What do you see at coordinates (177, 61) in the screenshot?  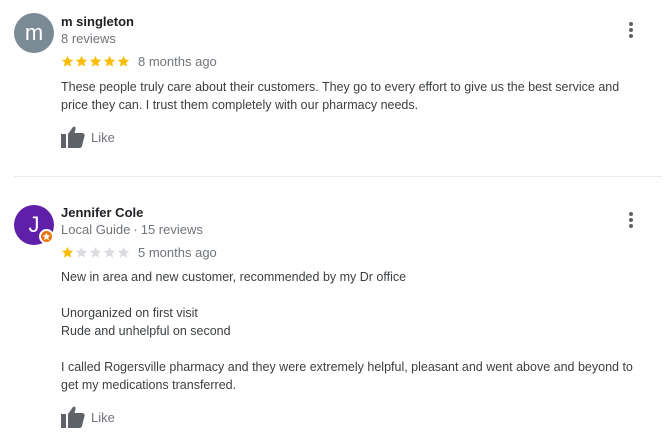 I see `review-time: 8 months ago` at bounding box center [177, 61].